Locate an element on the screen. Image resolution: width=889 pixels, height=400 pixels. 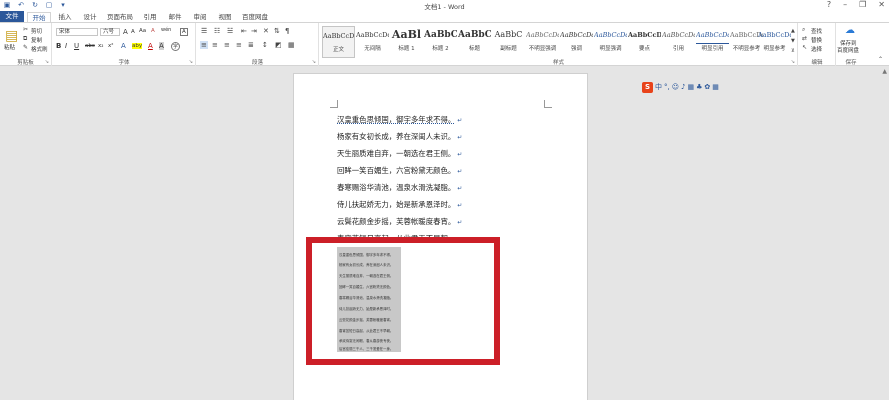
sort-icon: ⇅ is located at coordinates (277, 31).